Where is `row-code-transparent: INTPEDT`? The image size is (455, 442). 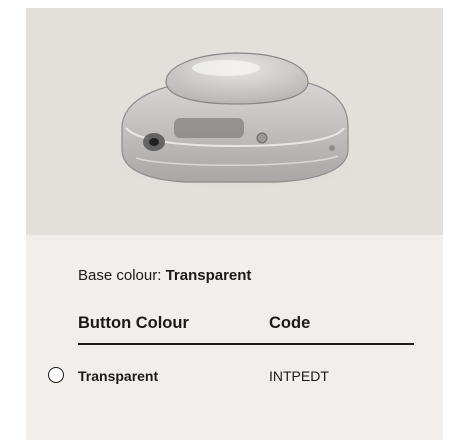 row-code-transparent: INTPEDT is located at coordinates (299, 376).